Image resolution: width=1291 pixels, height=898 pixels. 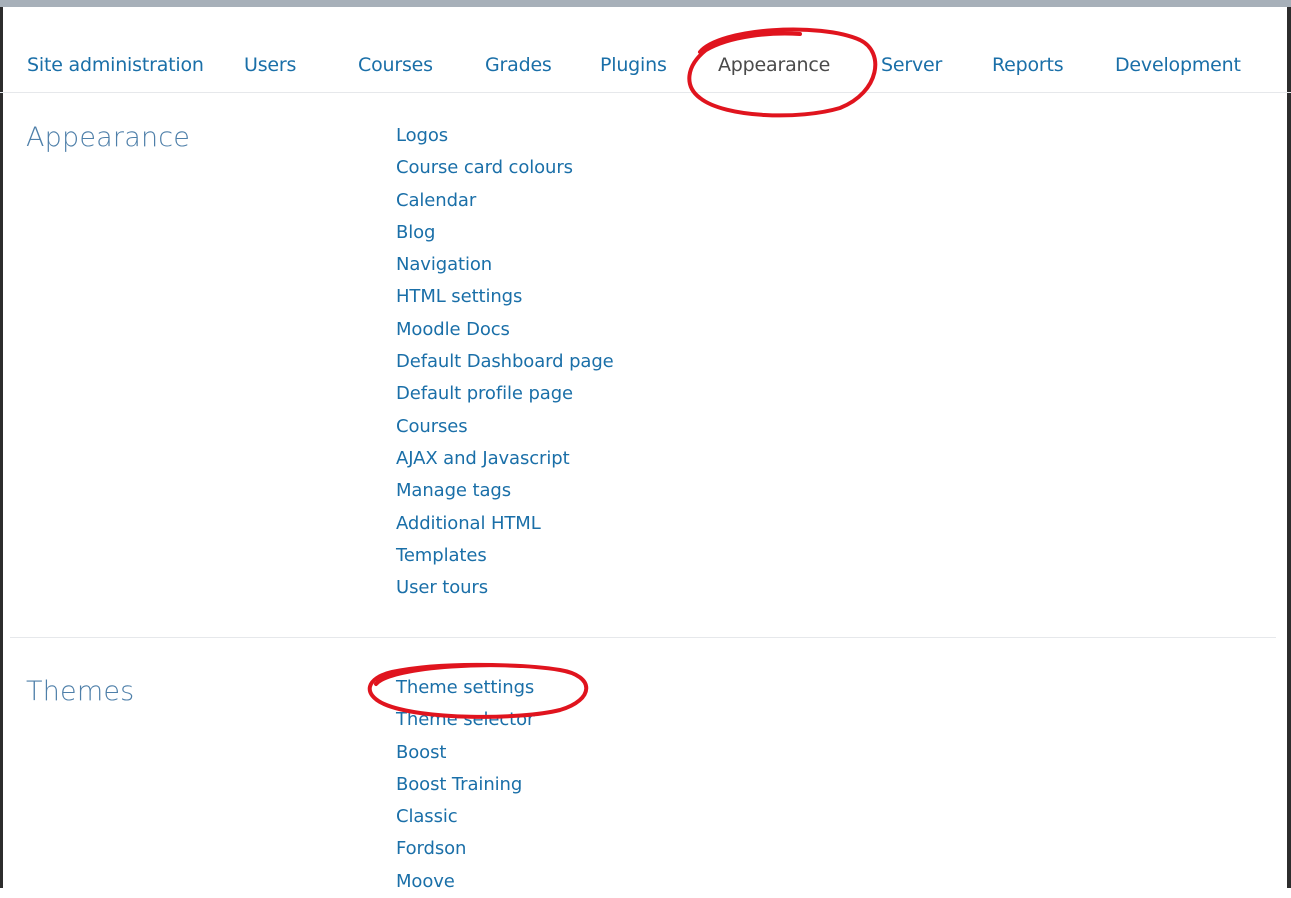 What do you see at coordinates (505, 588) in the screenshot?
I see `link-user-tours: User tours` at bounding box center [505, 588].